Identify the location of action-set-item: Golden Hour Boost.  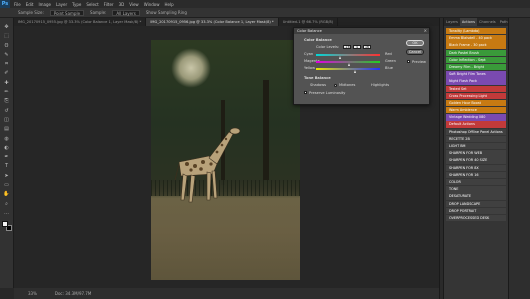
(476, 103).